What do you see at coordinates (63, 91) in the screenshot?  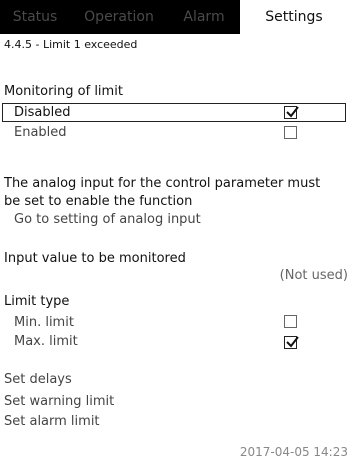 I see `monitoring-heading: Monitoring of limit` at bounding box center [63, 91].